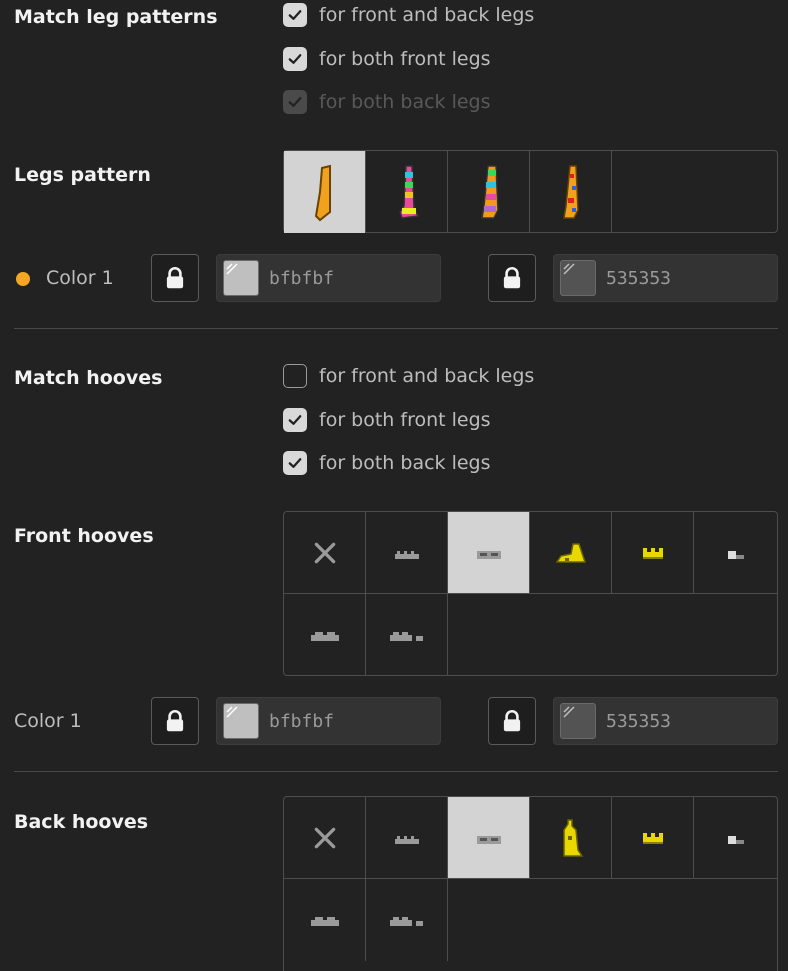 The height and width of the screenshot is (971, 788). I want to click on rainbow-stripe-leg-icon, so click(407, 192).